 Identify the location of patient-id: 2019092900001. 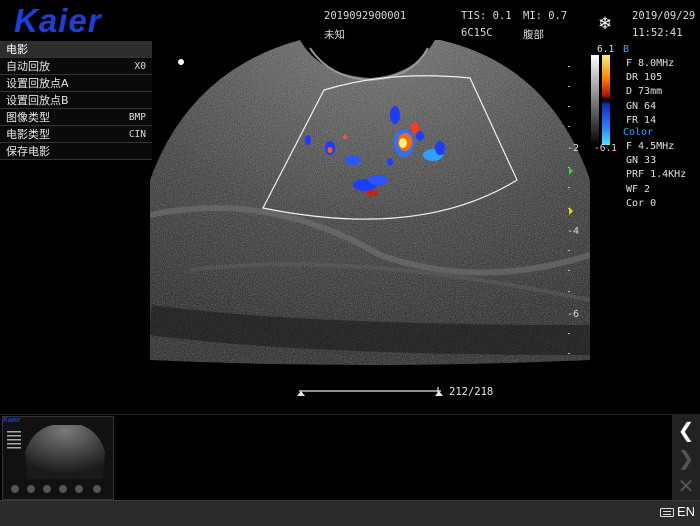
(365, 16).